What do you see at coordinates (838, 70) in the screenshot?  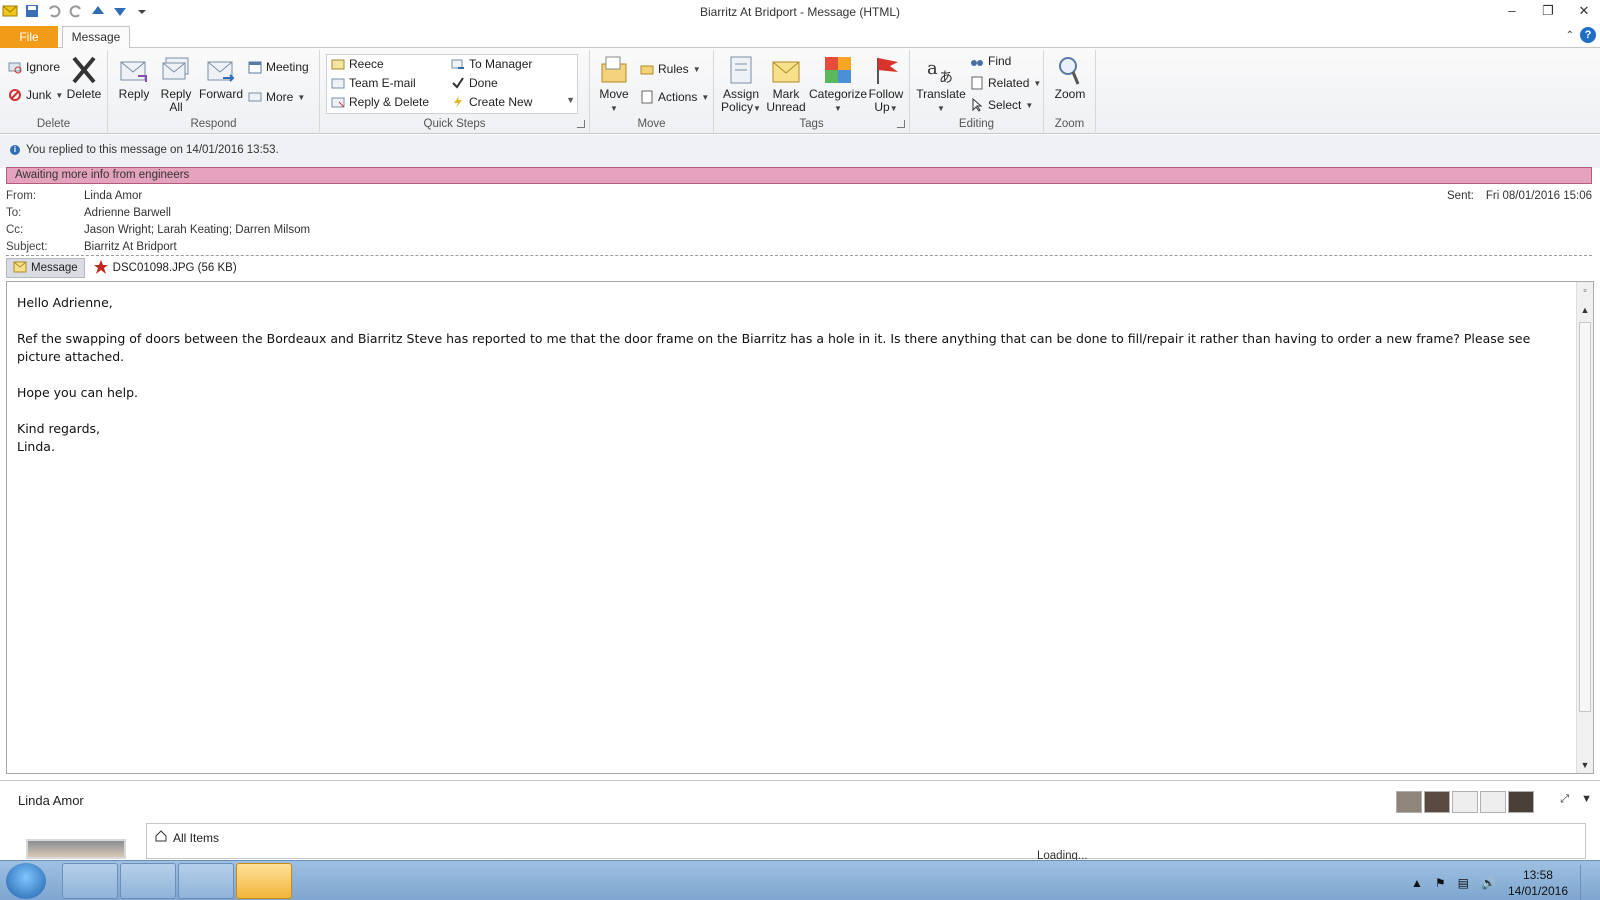 I see `categorize-icon` at bounding box center [838, 70].